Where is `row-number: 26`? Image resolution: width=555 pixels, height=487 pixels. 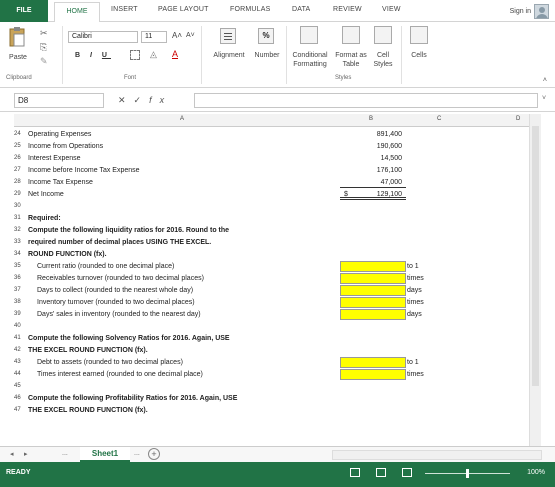 row-number: 26 is located at coordinates (20, 158).